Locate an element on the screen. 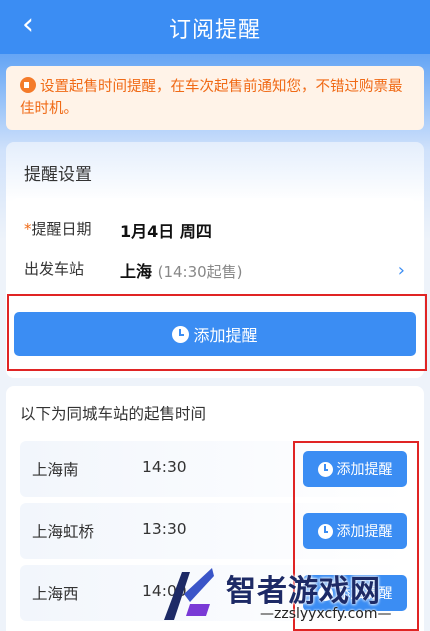  notice-text: 设置起售时间提醒，在车次起售前通知您，不错过购票最佳时机。 is located at coordinates (211, 98).